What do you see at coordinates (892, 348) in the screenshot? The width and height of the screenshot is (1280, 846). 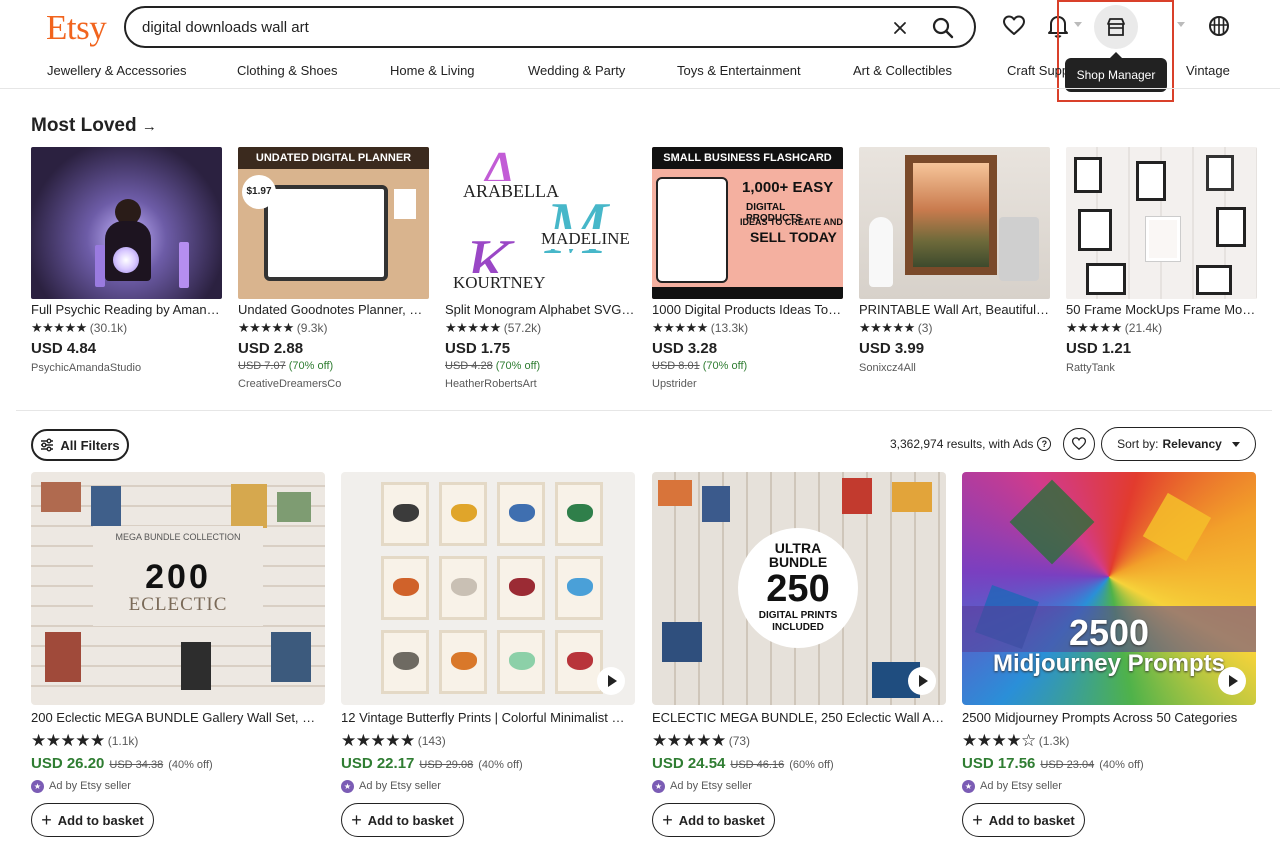 I see `price: USD 3.99` at bounding box center [892, 348].